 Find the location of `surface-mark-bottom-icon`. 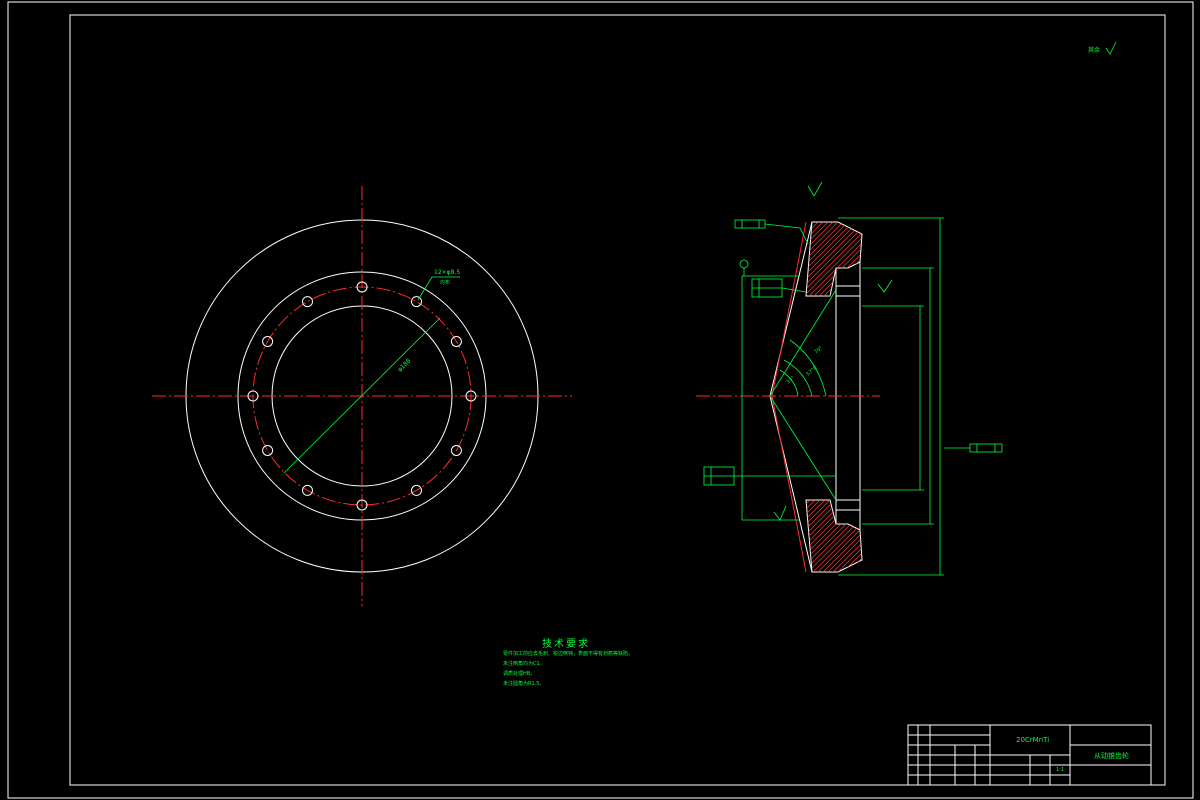

surface-mark-bottom-icon is located at coordinates (780, 513).